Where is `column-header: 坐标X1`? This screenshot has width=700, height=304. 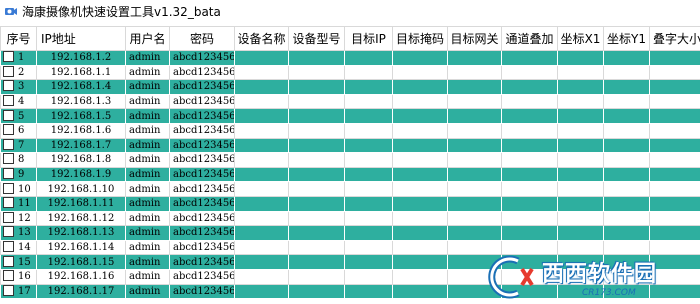
column-header: 坐标X1 is located at coordinates (580, 38).